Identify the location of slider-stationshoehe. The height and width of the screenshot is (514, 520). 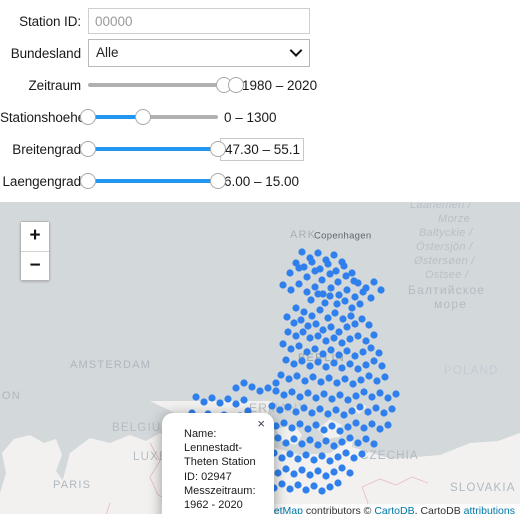
(149, 117).